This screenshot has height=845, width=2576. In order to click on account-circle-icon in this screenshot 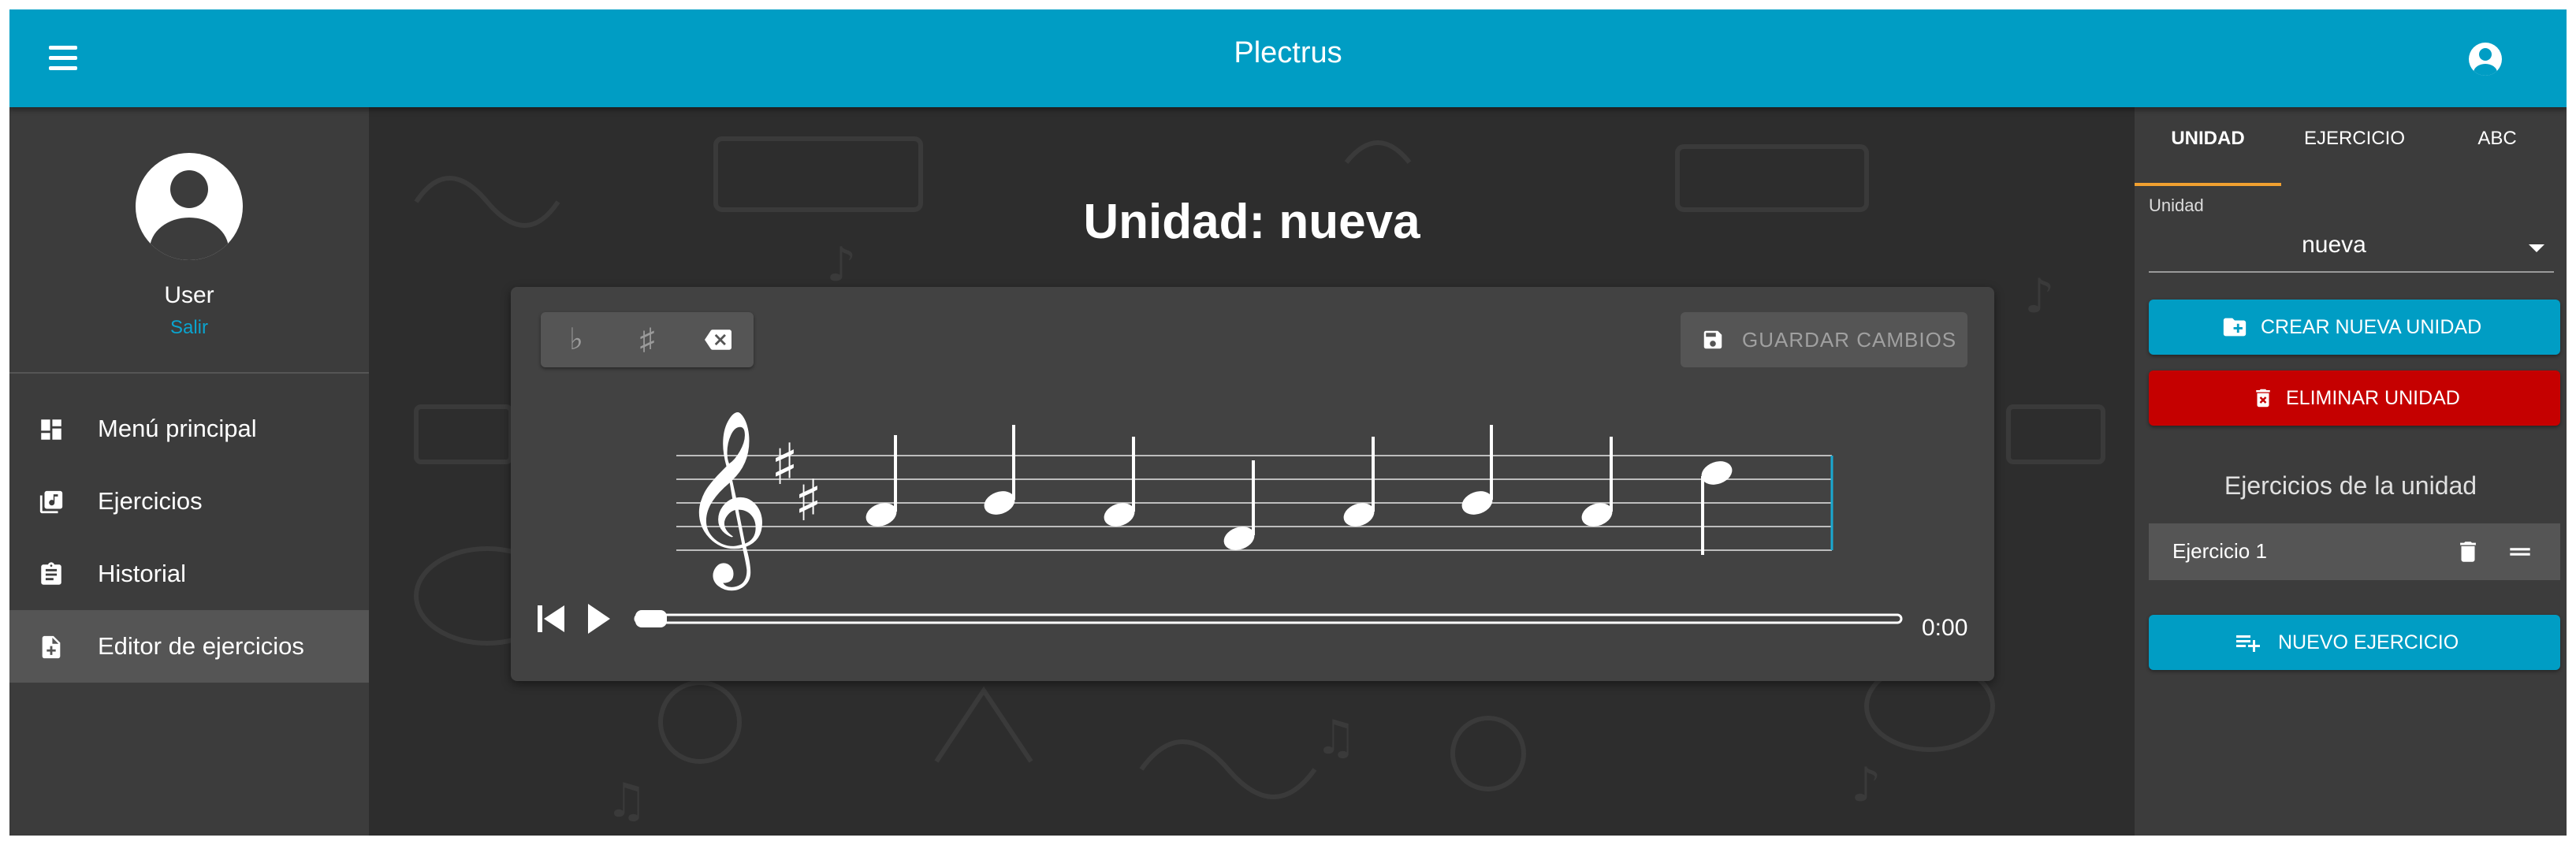, I will do `click(2485, 59)`.